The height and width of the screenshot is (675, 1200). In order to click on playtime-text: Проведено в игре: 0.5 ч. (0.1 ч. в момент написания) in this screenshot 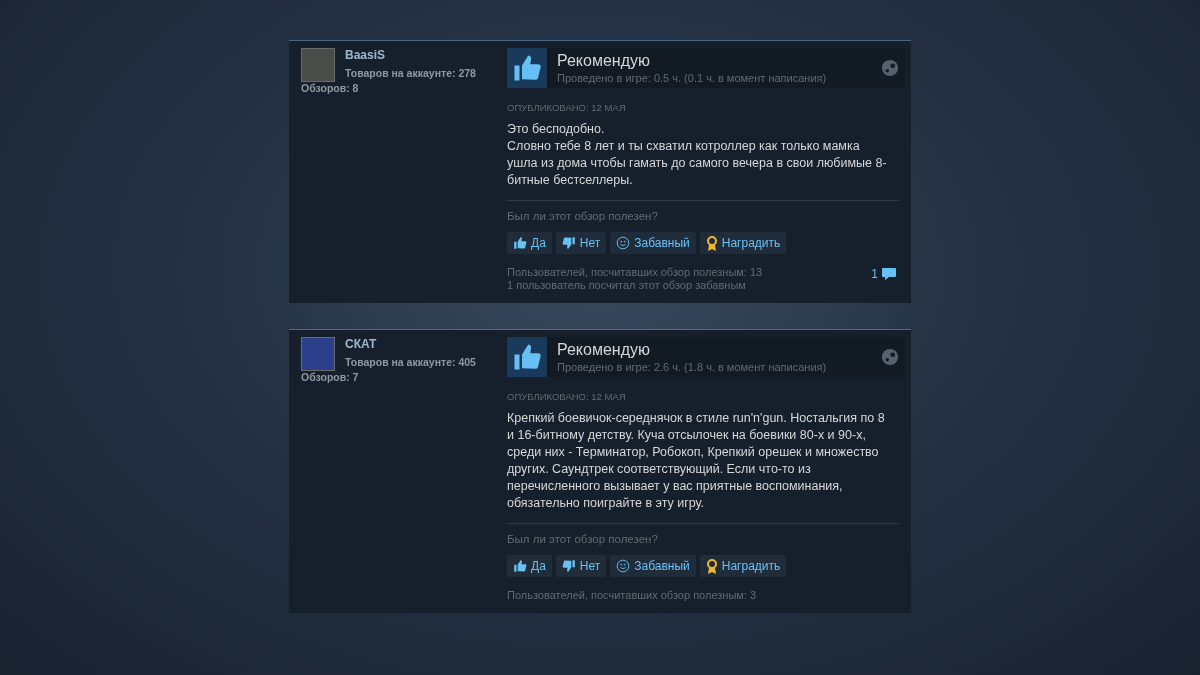, I will do `click(692, 78)`.